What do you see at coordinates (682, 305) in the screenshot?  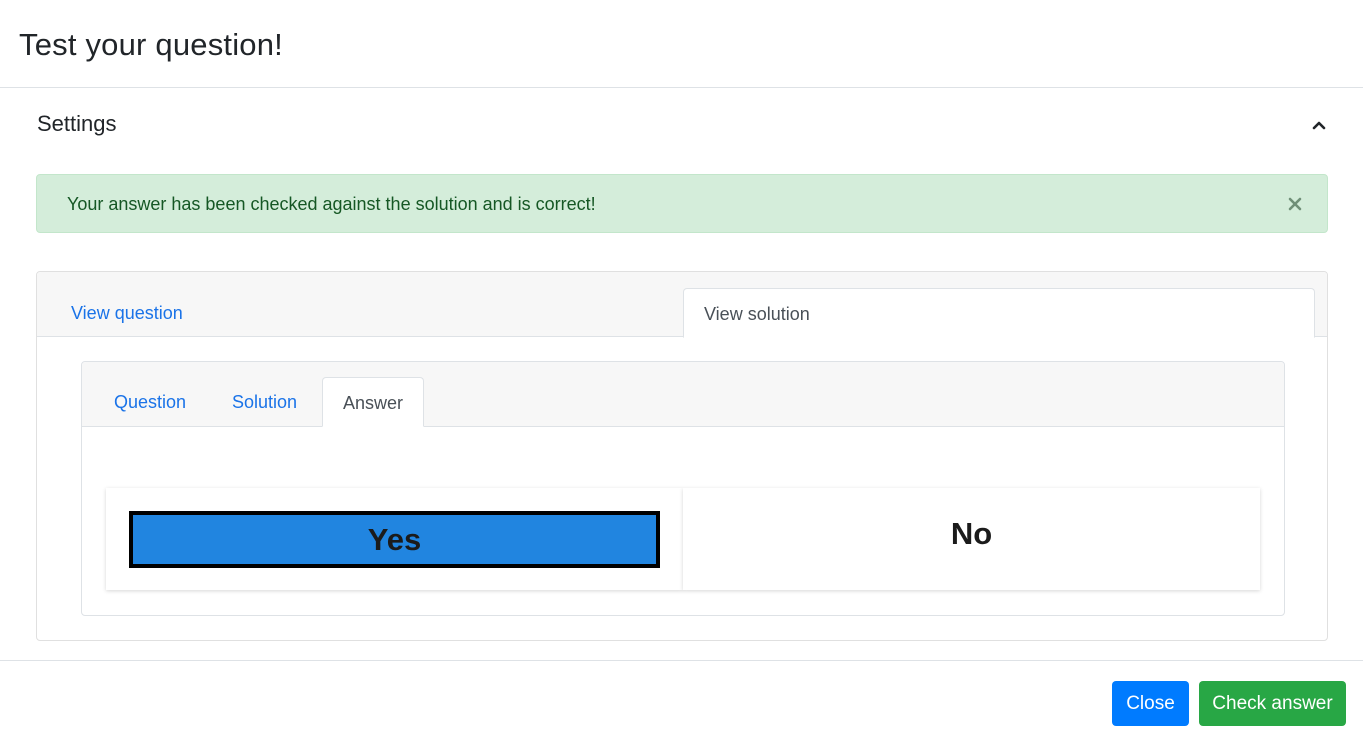 I see `outer-tabs-bar: View question View solution` at bounding box center [682, 305].